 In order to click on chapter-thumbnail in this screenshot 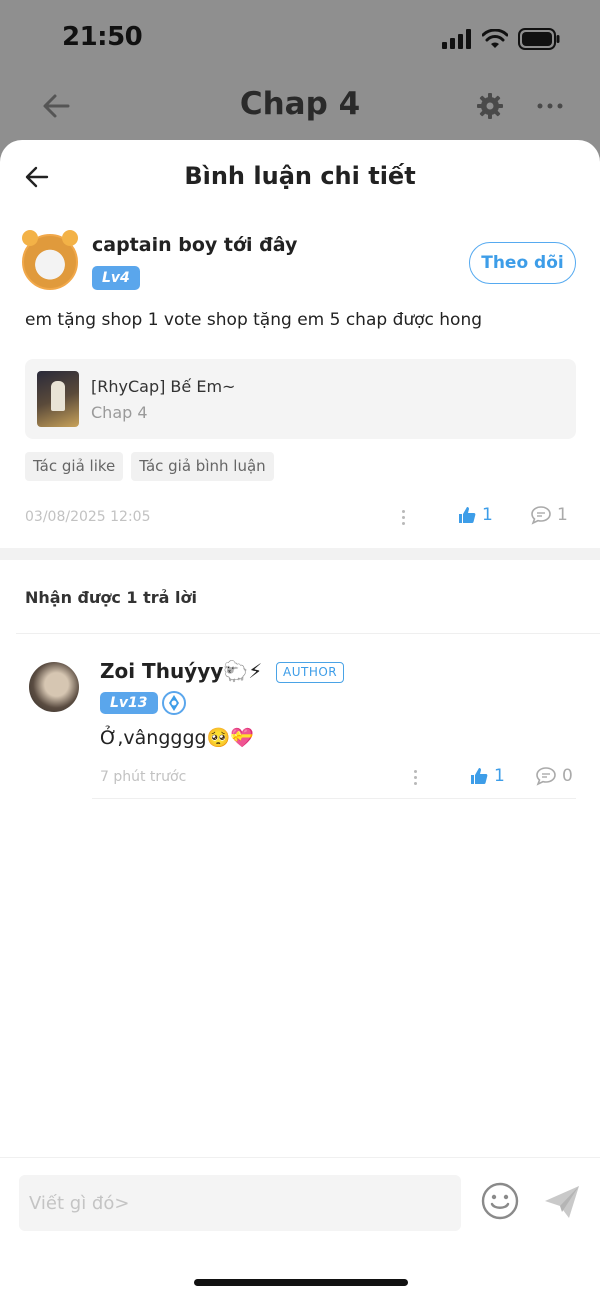, I will do `click(58, 399)`.